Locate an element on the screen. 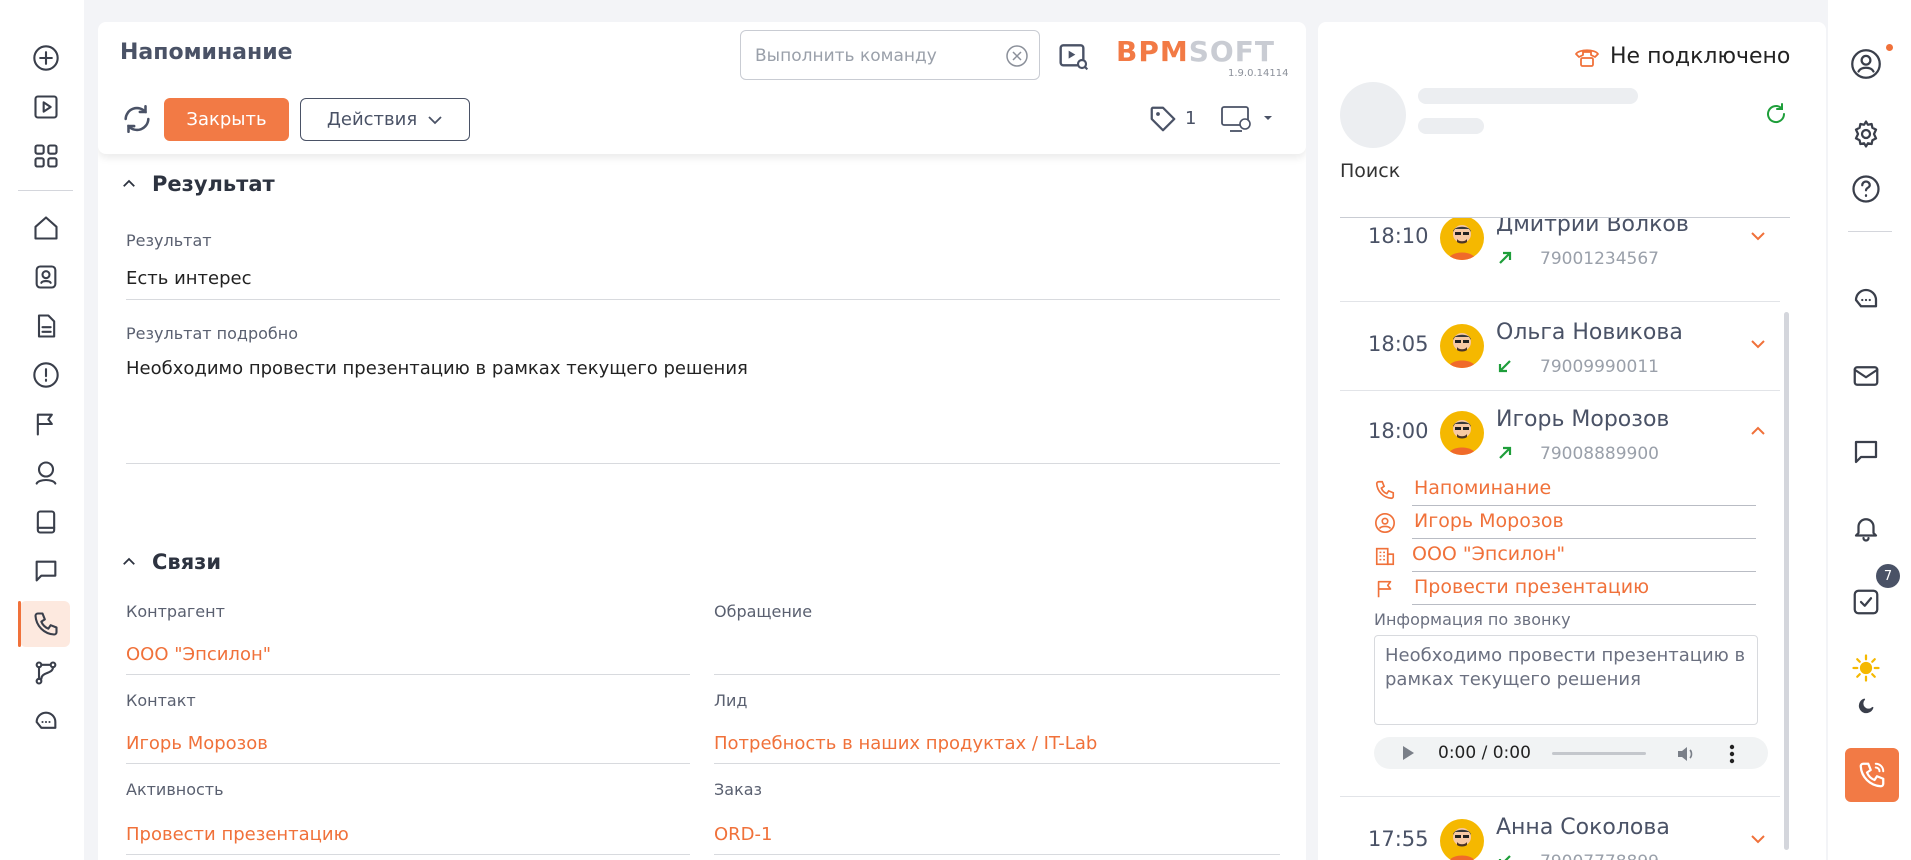  refresh-icon is located at coordinates (137, 119).